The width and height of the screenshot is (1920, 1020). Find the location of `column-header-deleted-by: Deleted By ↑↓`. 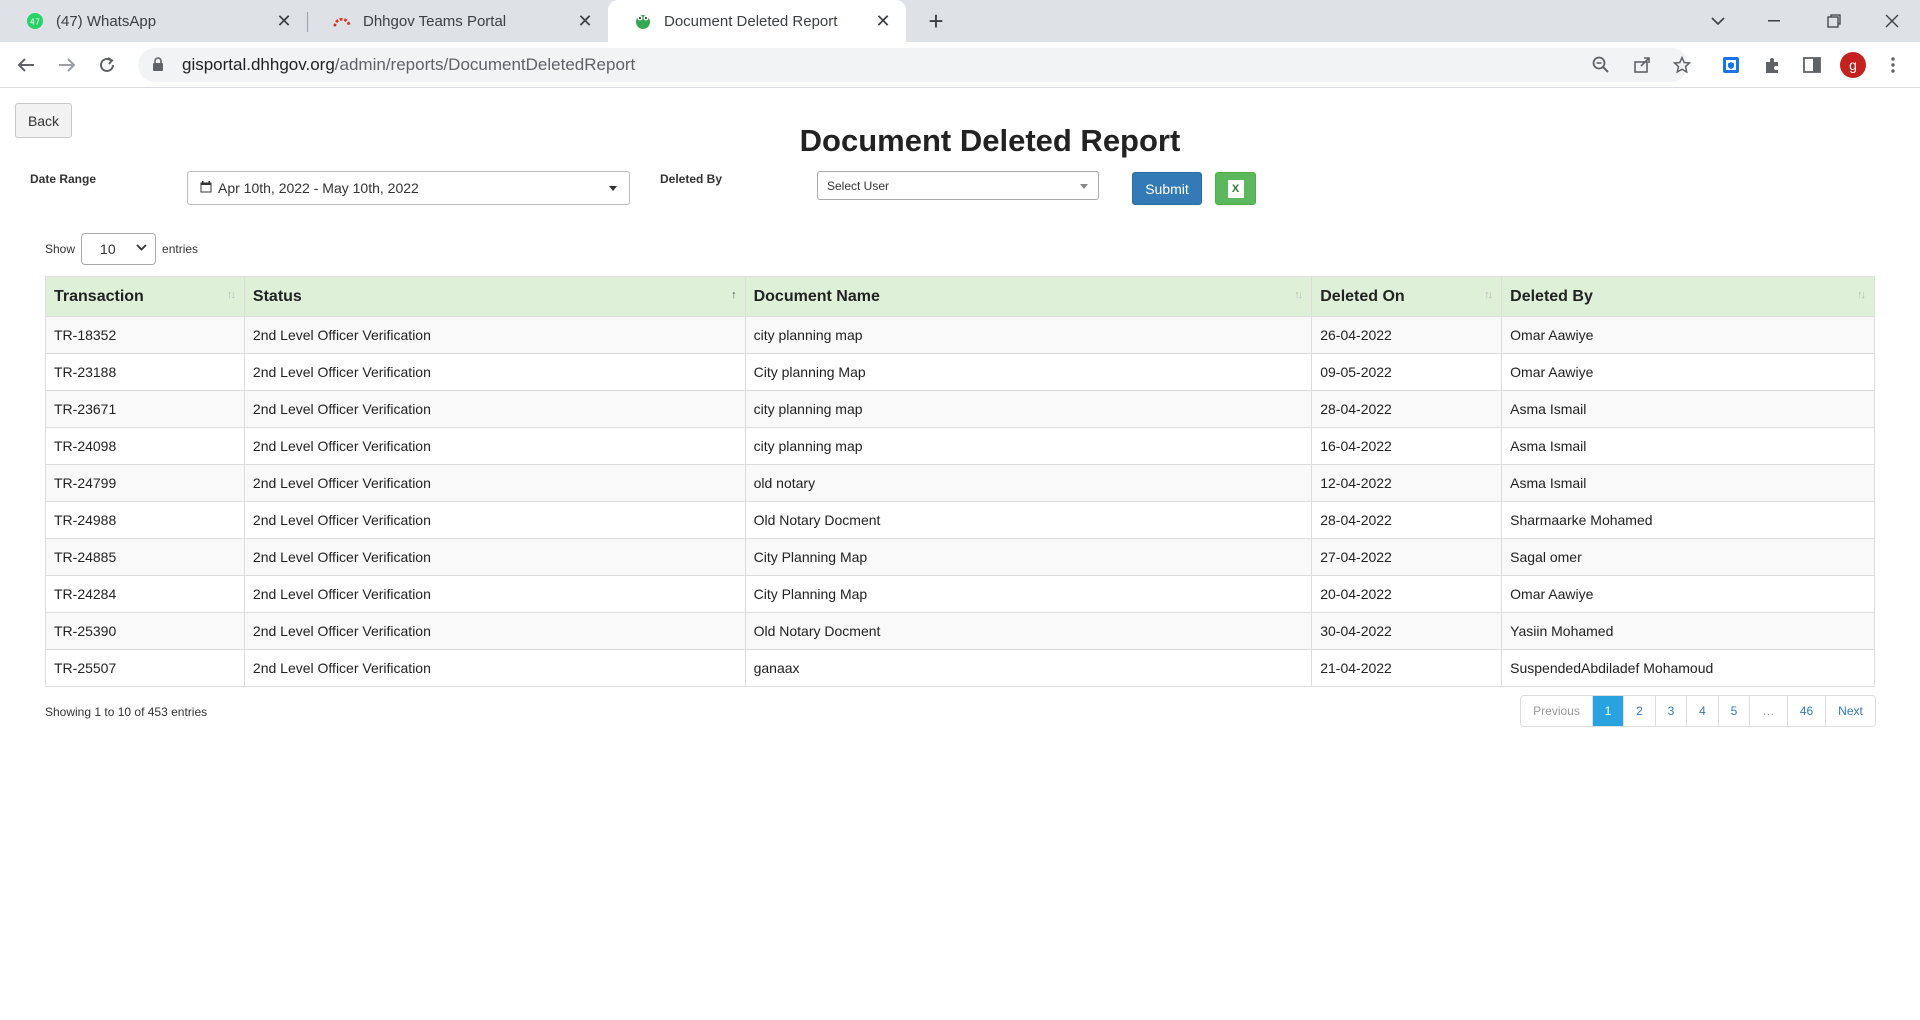

column-header-deleted-by: Deleted By ↑↓ is located at coordinates (1688, 296).